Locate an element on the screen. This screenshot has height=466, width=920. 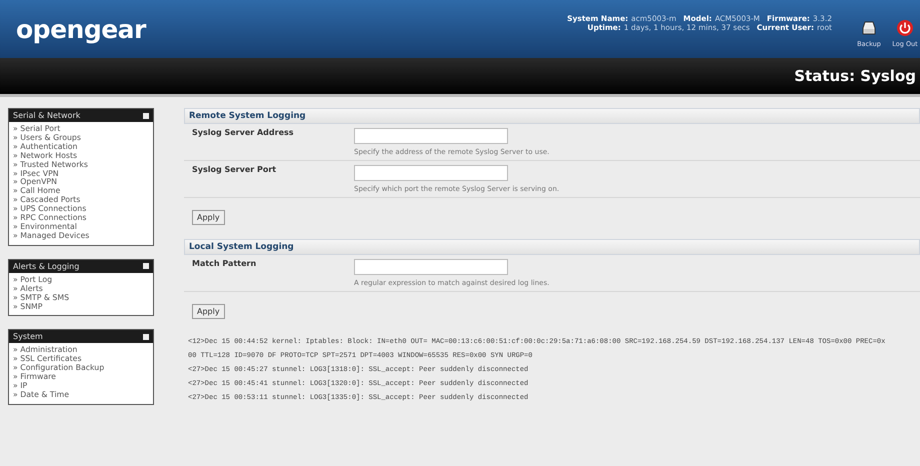
drive-icon is located at coordinates (869, 27).